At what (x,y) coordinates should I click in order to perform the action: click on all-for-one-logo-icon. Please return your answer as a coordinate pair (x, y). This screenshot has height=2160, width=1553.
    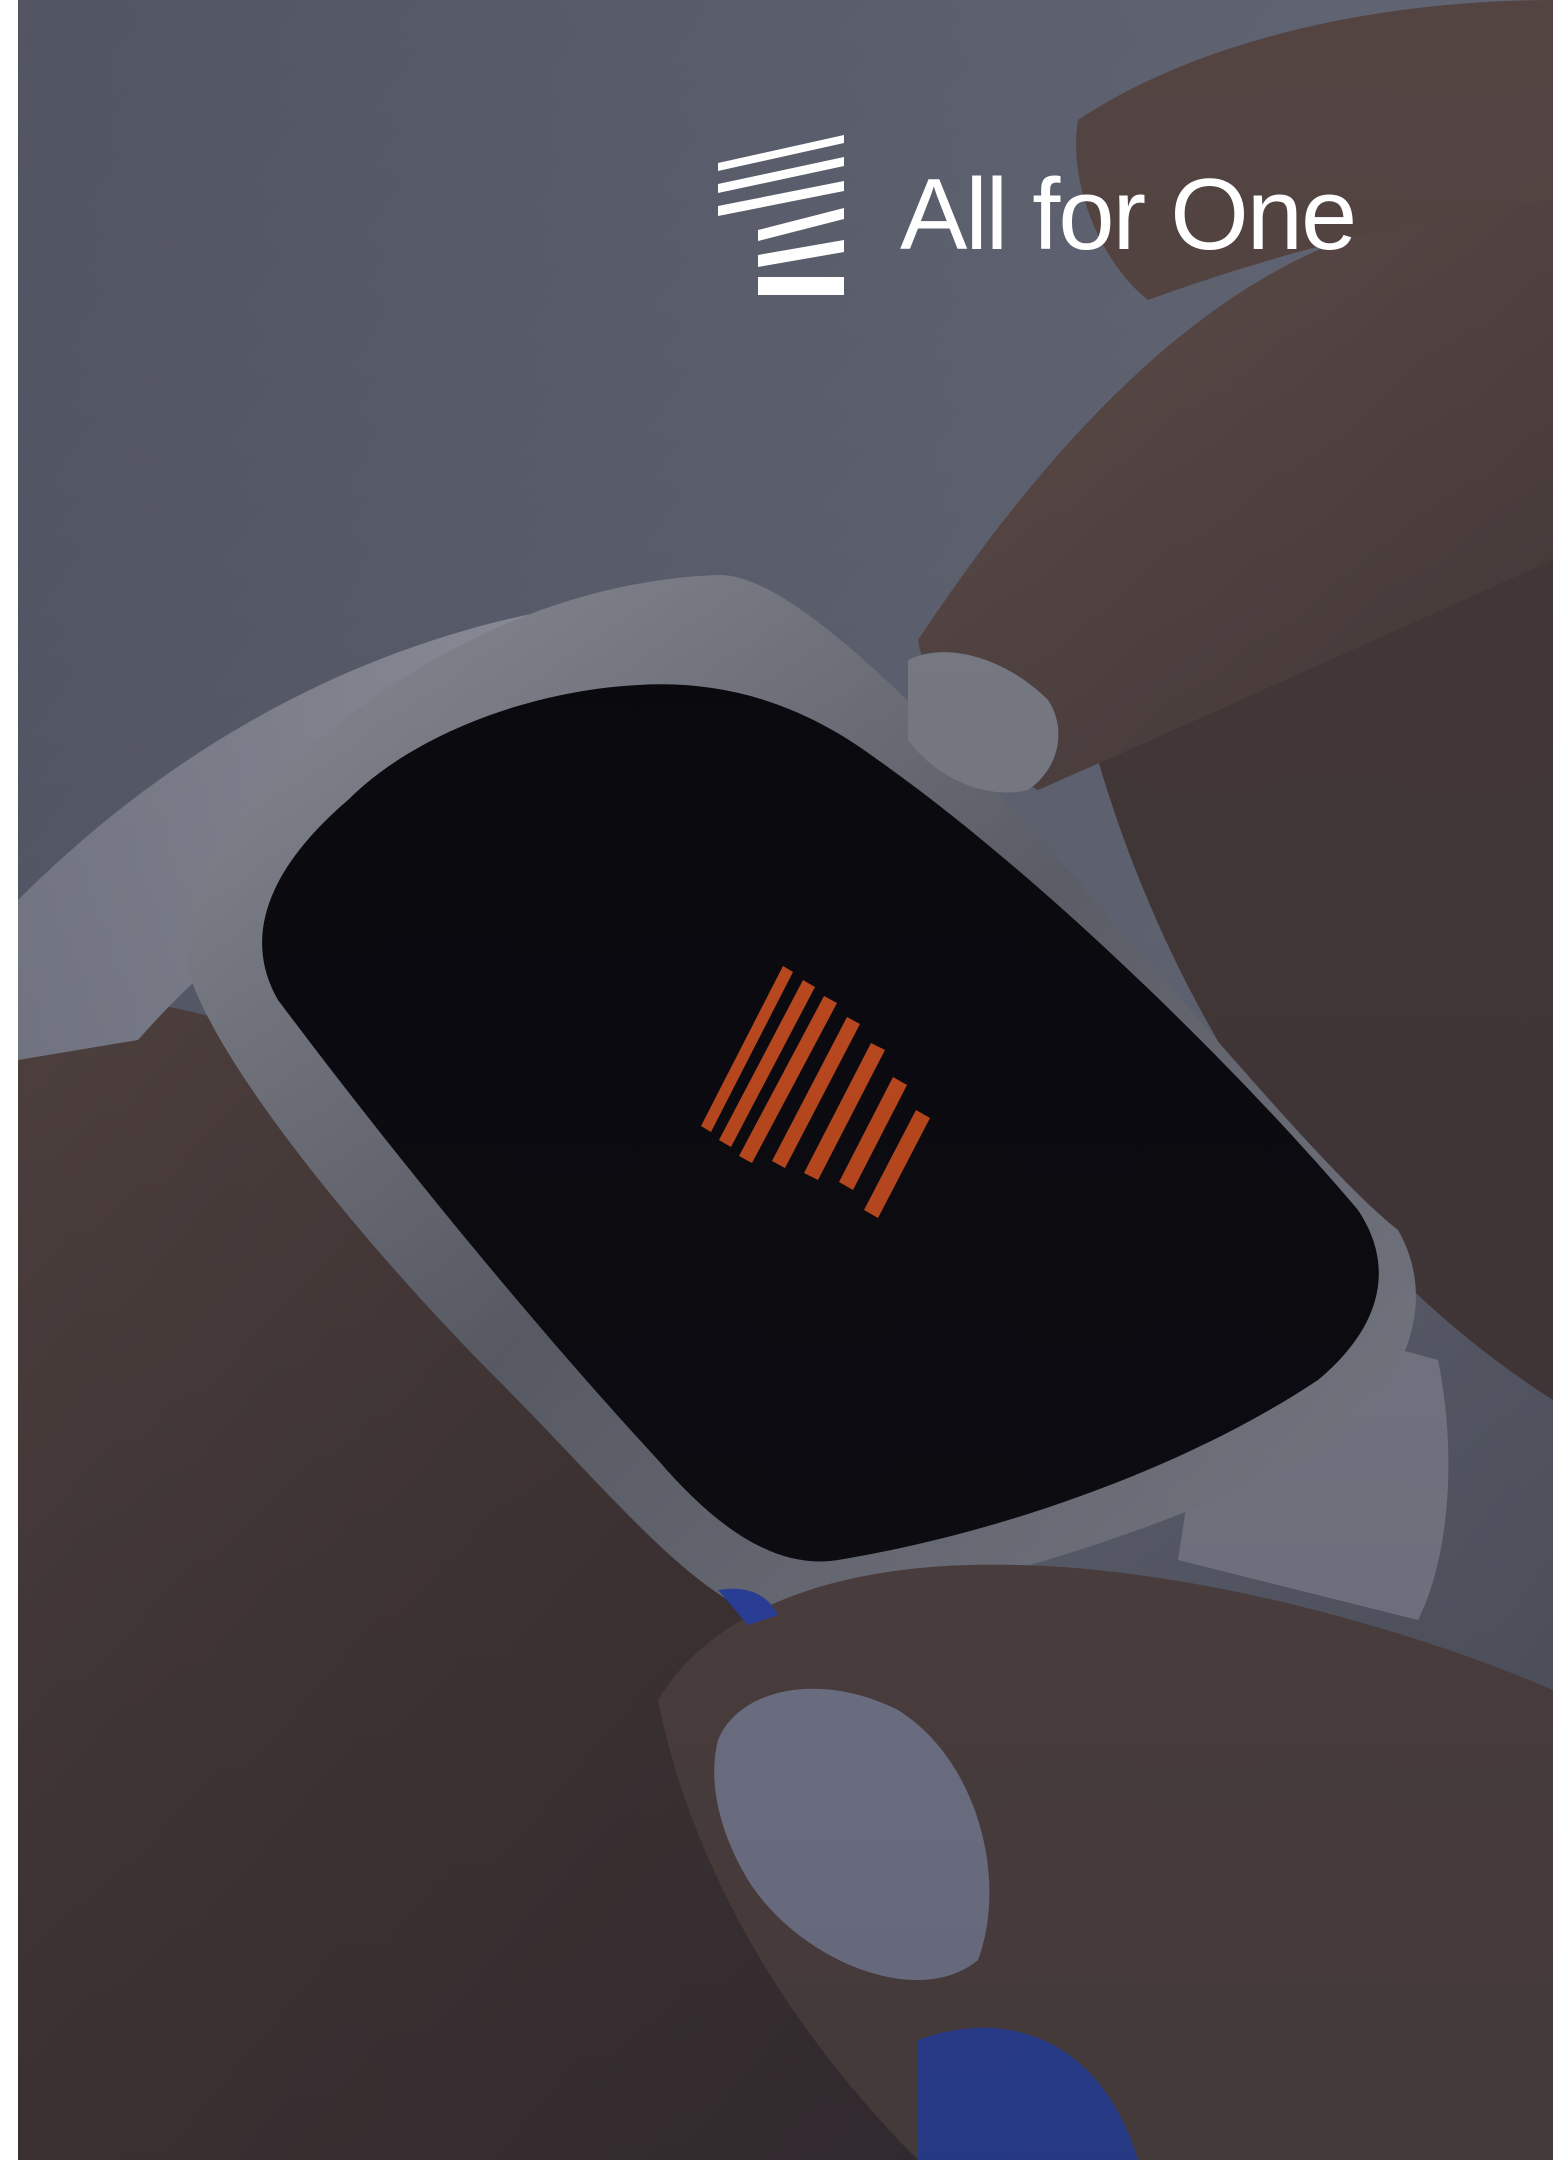
    Looking at the image, I should click on (781, 215).